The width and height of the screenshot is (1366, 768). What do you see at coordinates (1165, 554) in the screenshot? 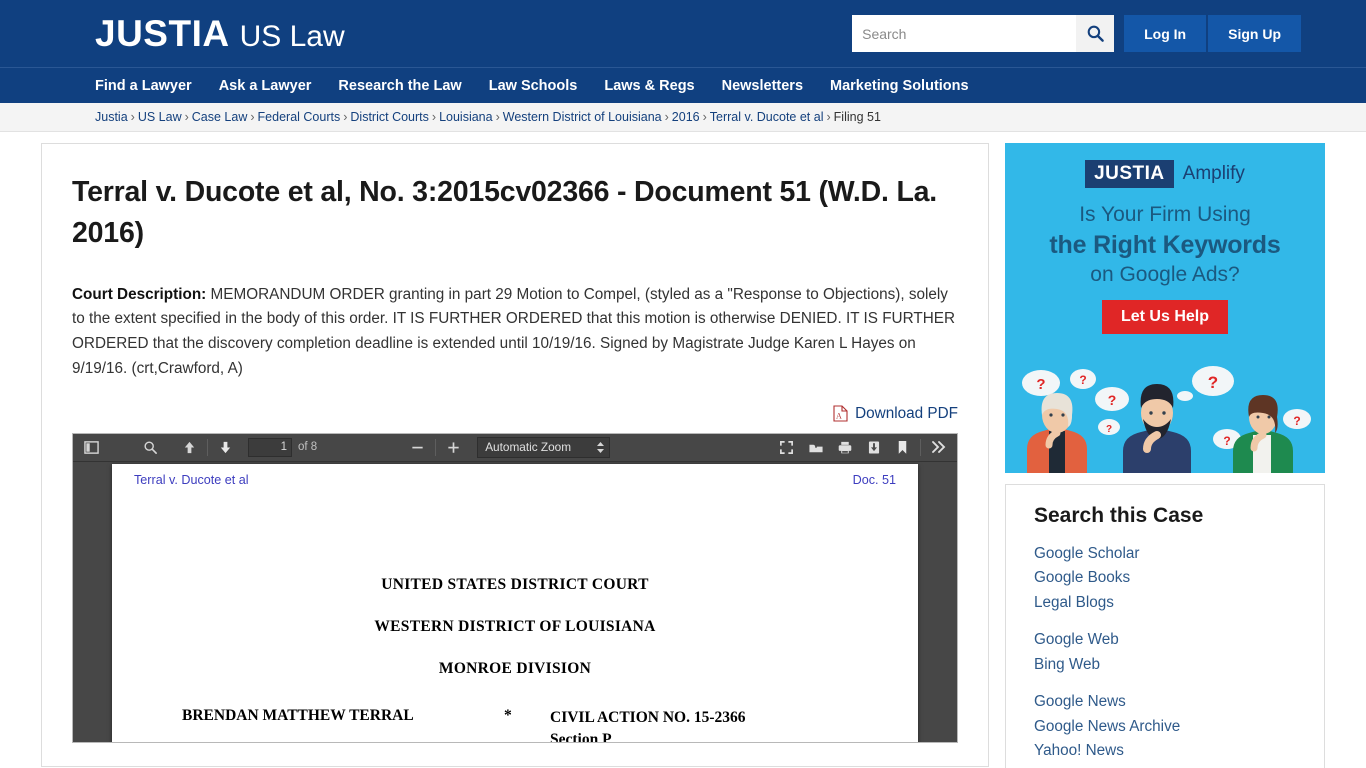
I see `sidebar-link-google-scholar: Google Scholar` at bounding box center [1165, 554].